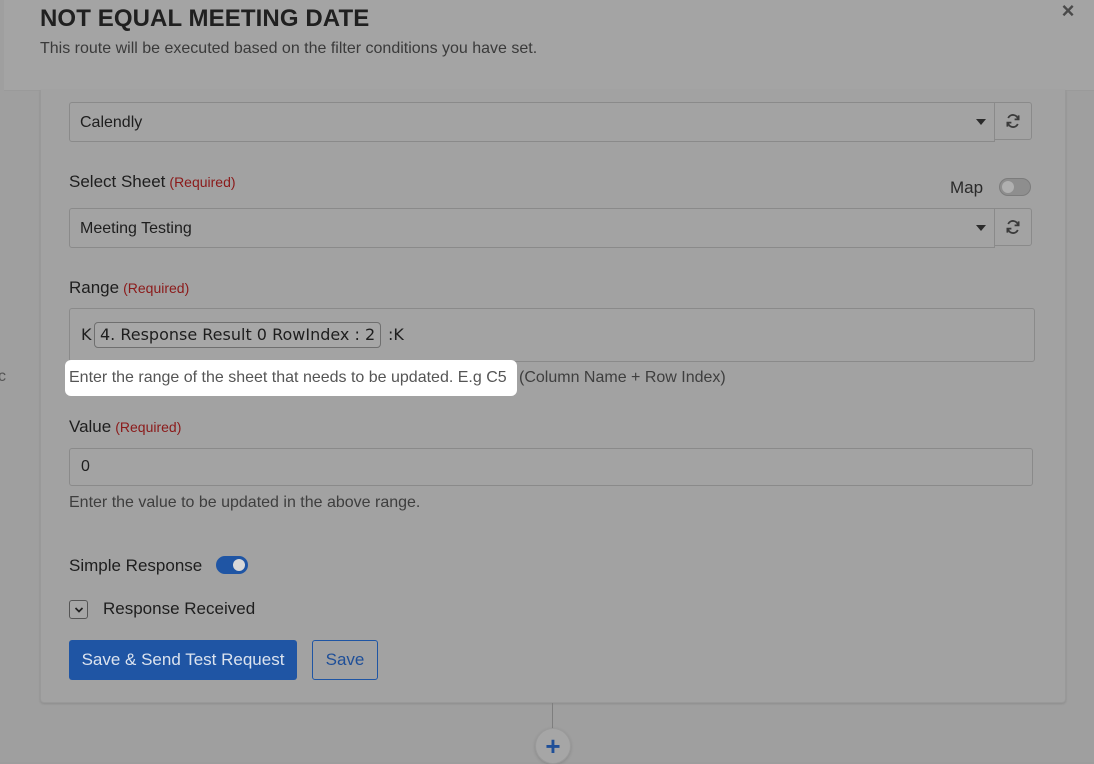 Image resolution: width=1094 pixels, height=764 pixels. Describe the element at coordinates (136, 565) in the screenshot. I see `simple-response-label: Simple Response` at that location.